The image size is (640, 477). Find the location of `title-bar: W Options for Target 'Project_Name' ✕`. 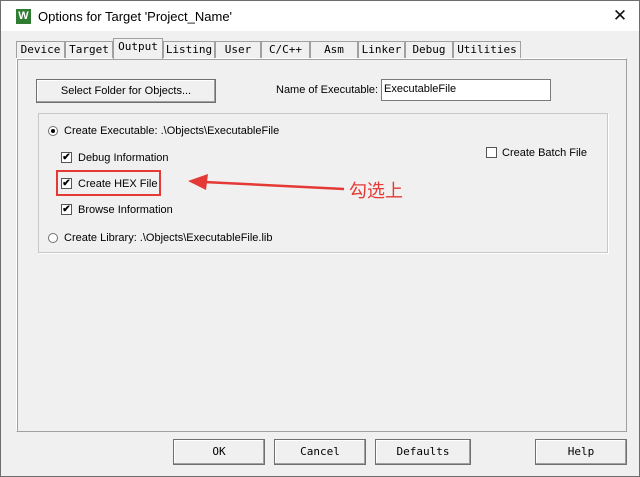

title-bar: W Options for Target 'Project_Name' ✕ is located at coordinates (320, 16).